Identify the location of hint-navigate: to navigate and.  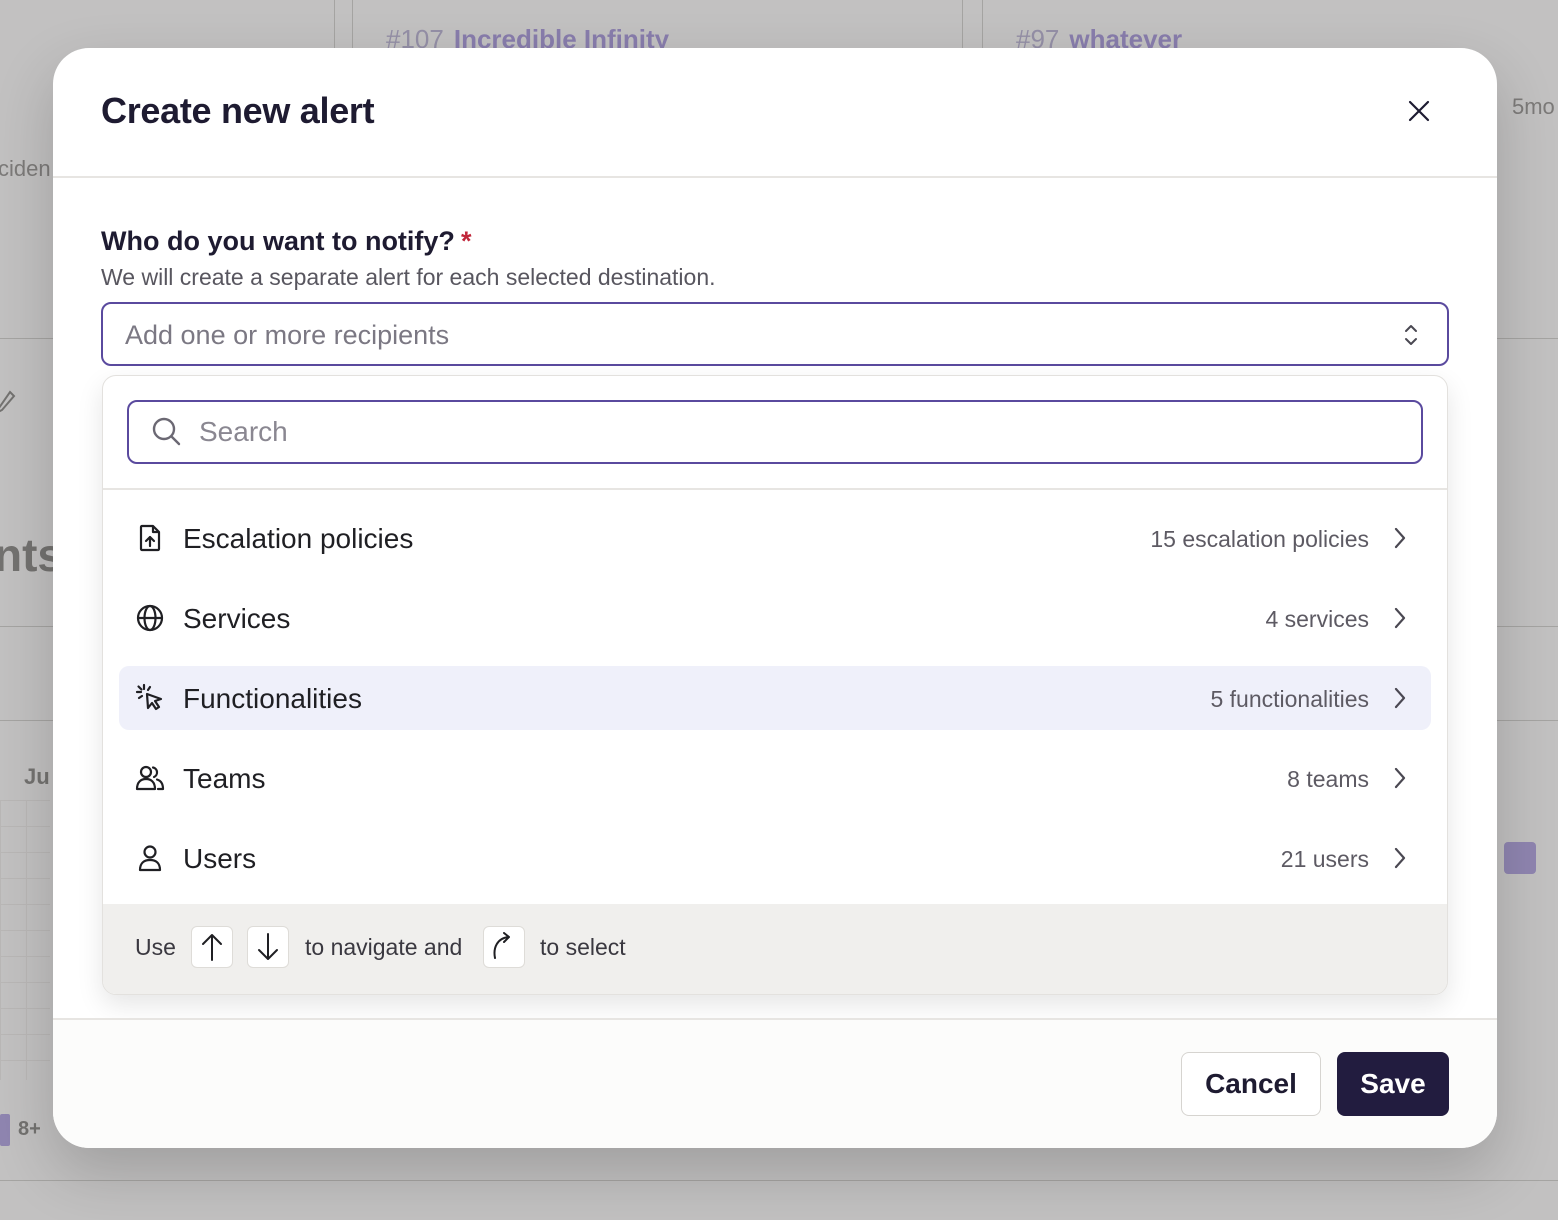
(384, 947).